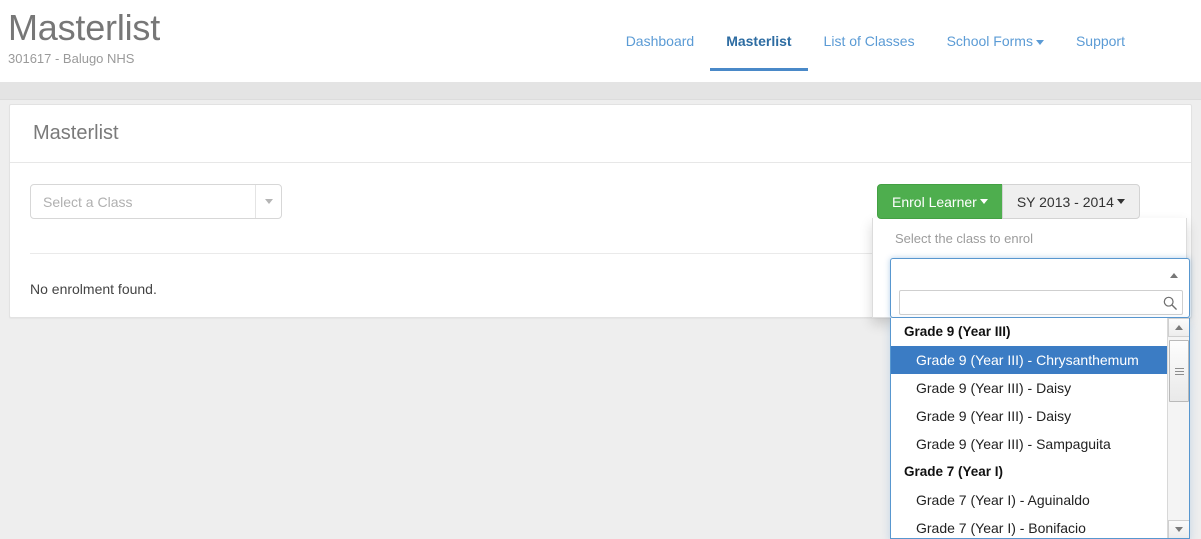  What do you see at coordinates (1029, 444) in the screenshot?
I see `class-option: Grade 9 (Year III) - Sampaguita` at bounding box center [1029, 444].